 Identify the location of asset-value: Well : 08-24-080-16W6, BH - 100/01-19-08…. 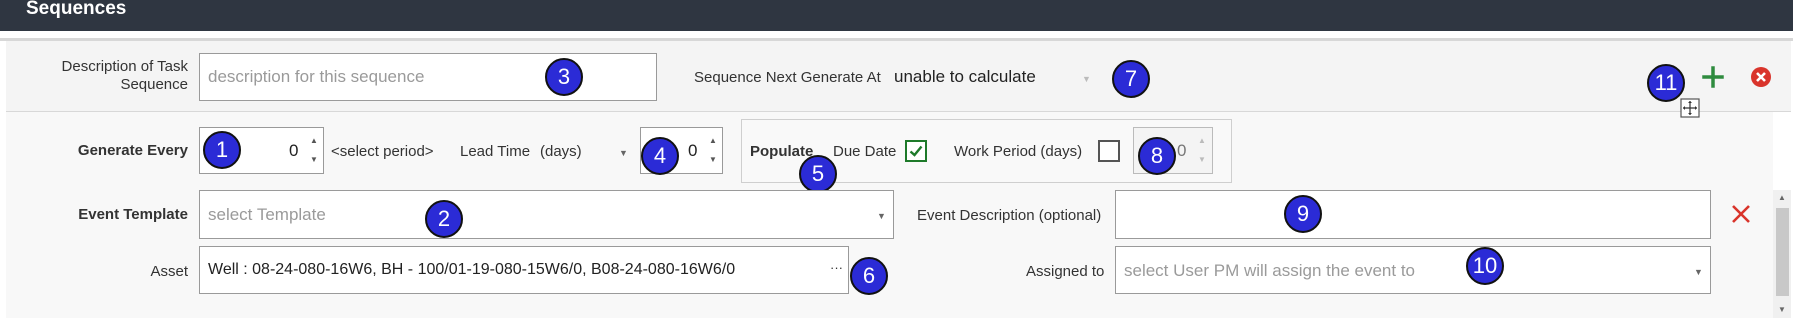
(472, 269).